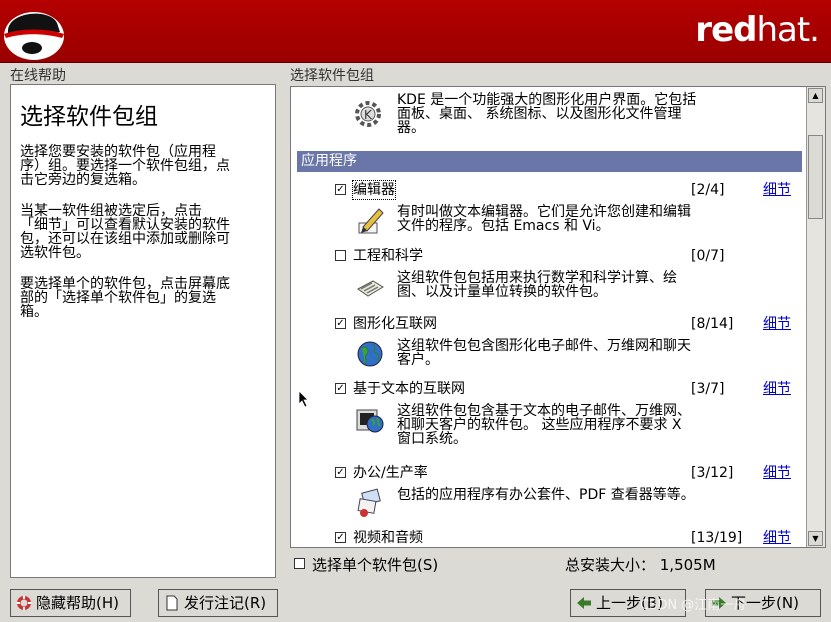 The image size is (831, 622). Describe the element at coordinates (388, 538) in the screenshot. I see `package-group-name: 视频和音频` at that location.